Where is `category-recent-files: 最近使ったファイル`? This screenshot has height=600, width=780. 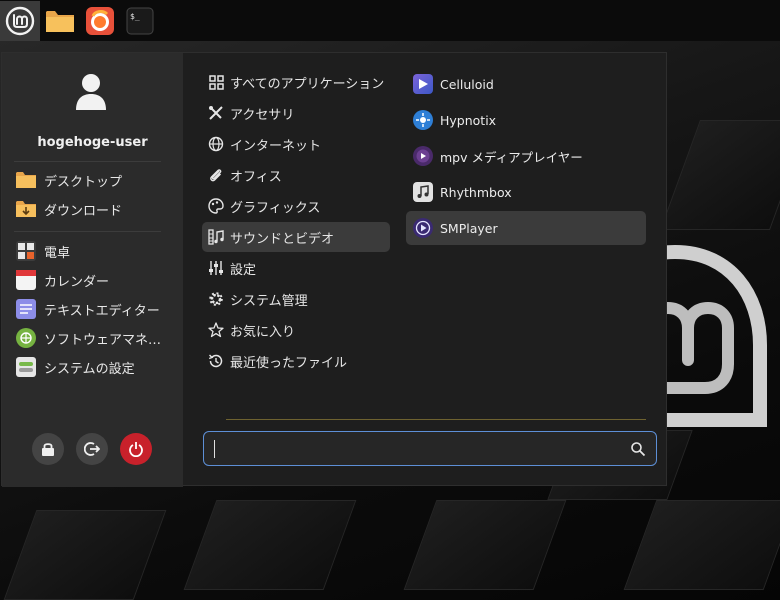 category-recent-files: 最近使ったファイル is located at coordinates (296, 361).